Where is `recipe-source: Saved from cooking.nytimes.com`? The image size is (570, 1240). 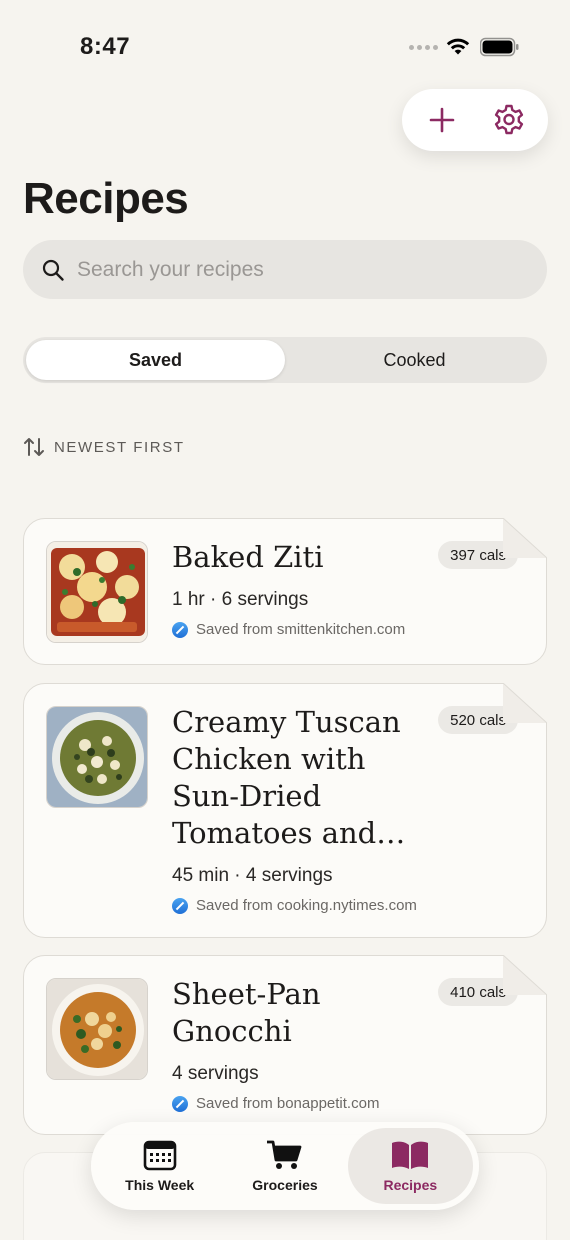 recipe-source: Saved from cooking.nytimes.com is located at coordinates (294, 905).